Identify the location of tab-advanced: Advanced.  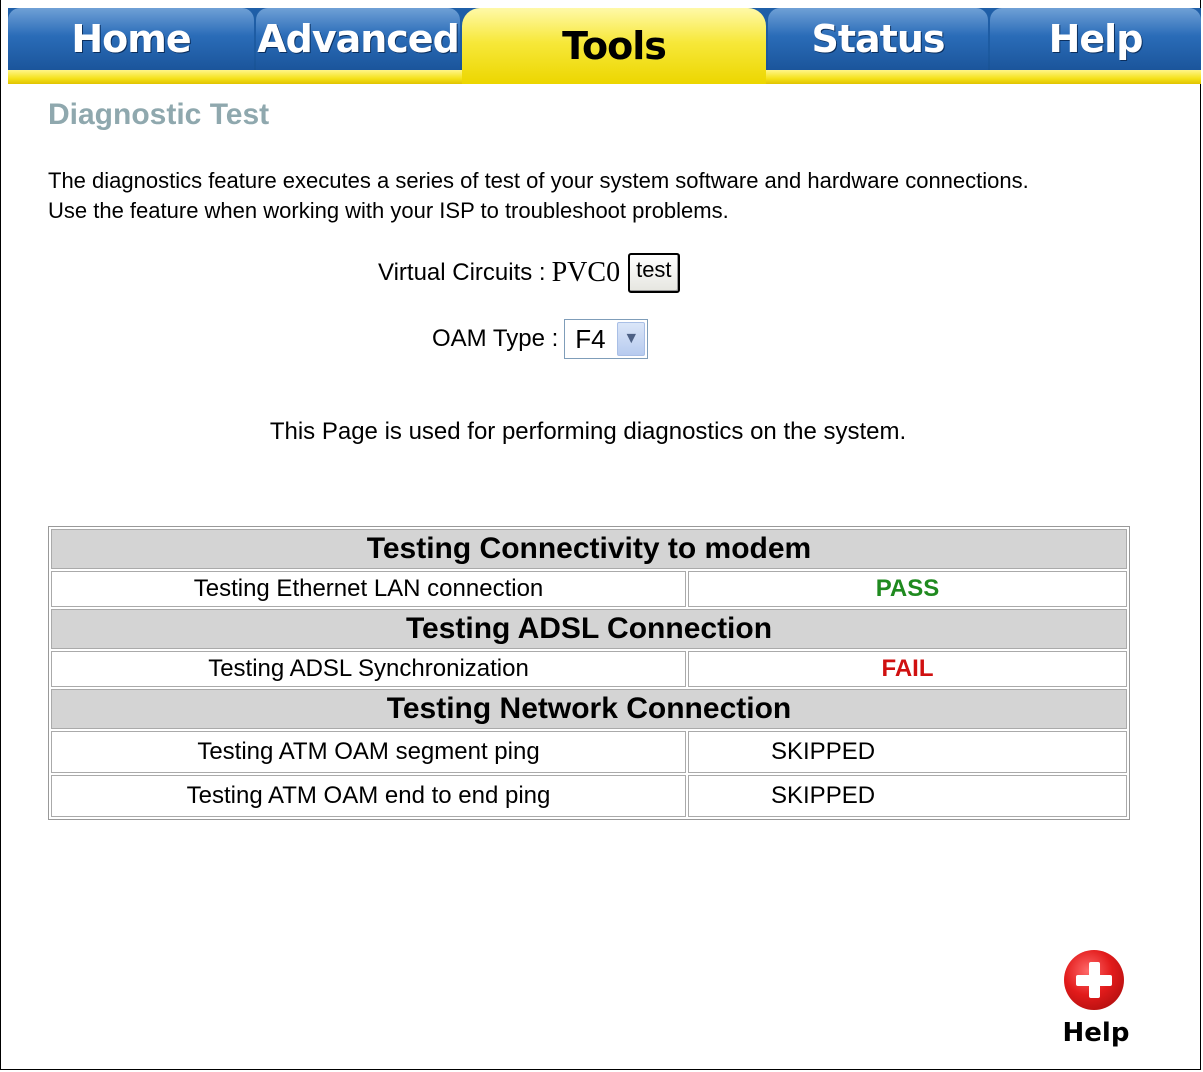
(358, 39).